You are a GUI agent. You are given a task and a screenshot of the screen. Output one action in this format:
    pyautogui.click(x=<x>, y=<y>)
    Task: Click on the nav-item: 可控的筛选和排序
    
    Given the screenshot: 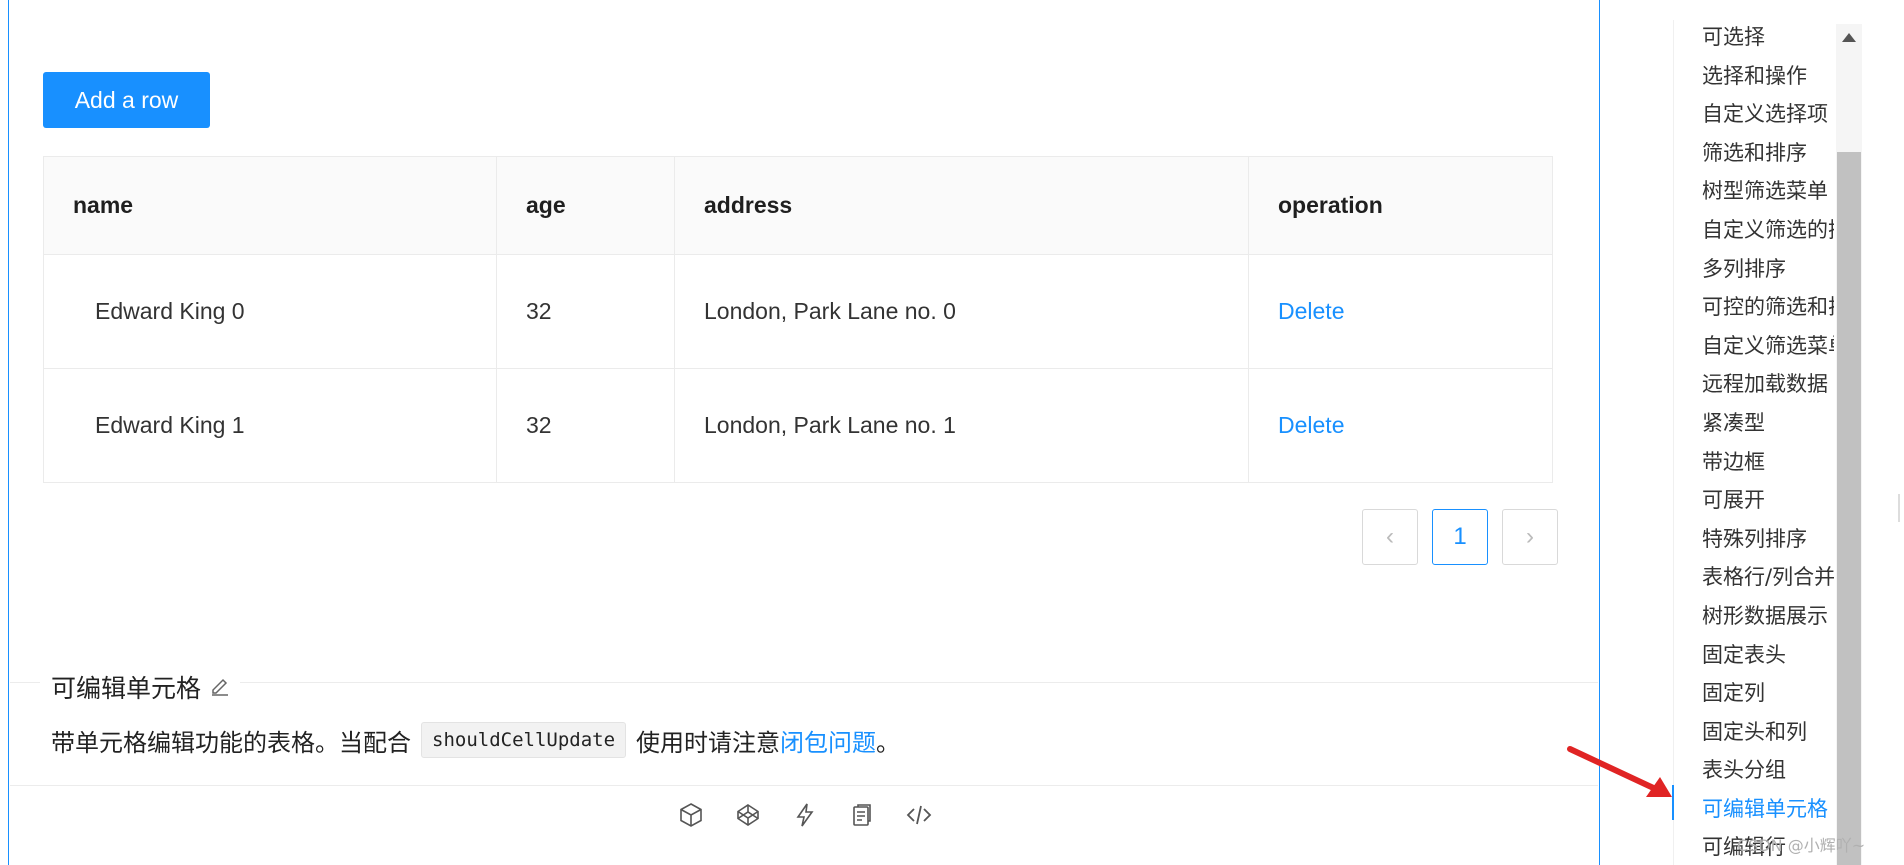 What is the action you would take?
    pyautogui.click(x=1768, y=307)
    